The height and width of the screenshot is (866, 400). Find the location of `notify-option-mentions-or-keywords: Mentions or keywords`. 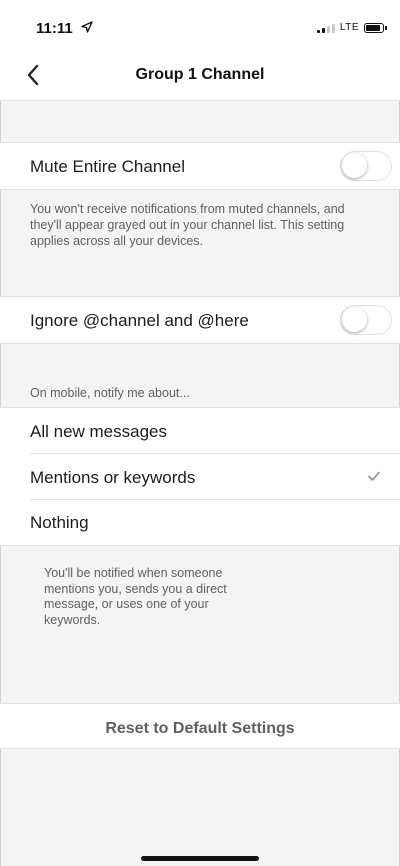

notify-option-mentions-or-keywords: Mentions or keywords is located at coordinates (200, 477).